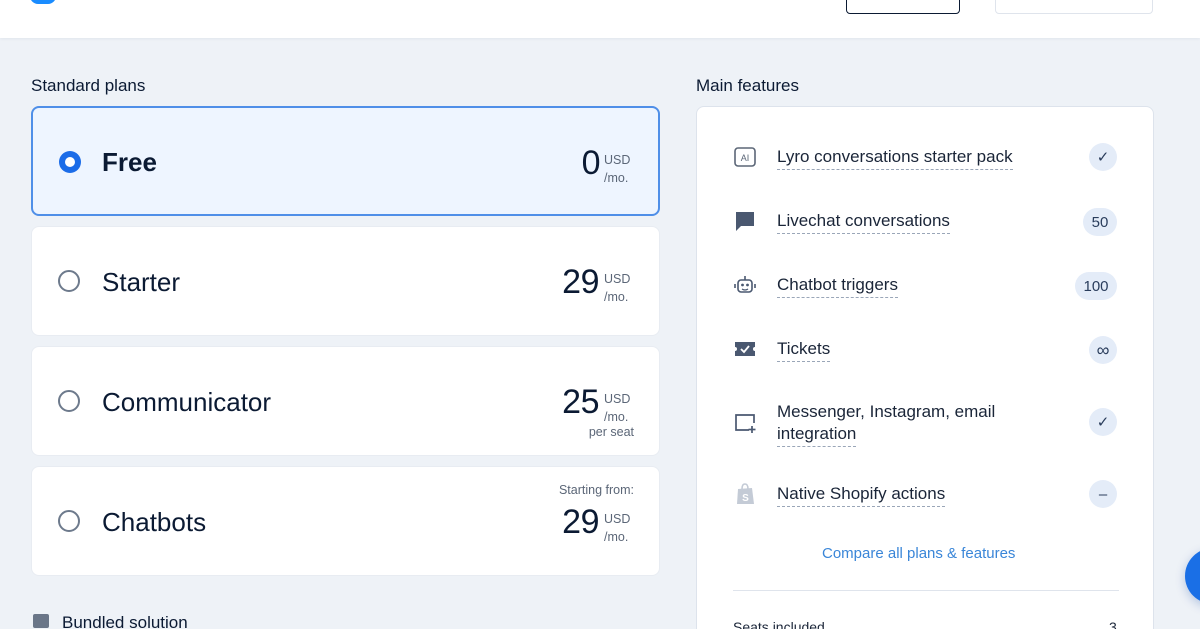 This screenshot has height=629, width=1200. Describe the element at coordinates (69, 281) in the screenshot. I see `plan-radio-starter` at that location.